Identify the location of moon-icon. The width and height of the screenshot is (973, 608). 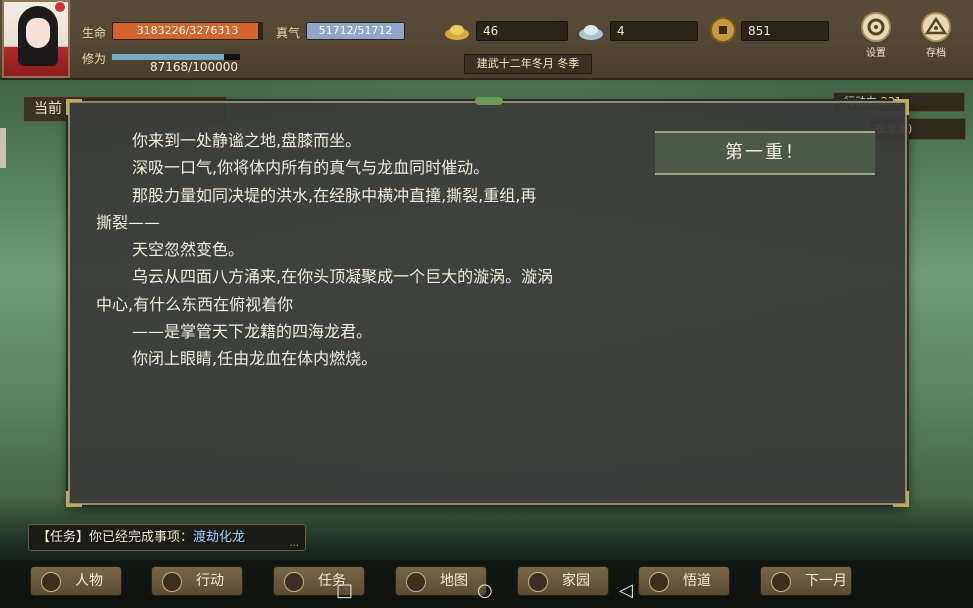
(781, 582).